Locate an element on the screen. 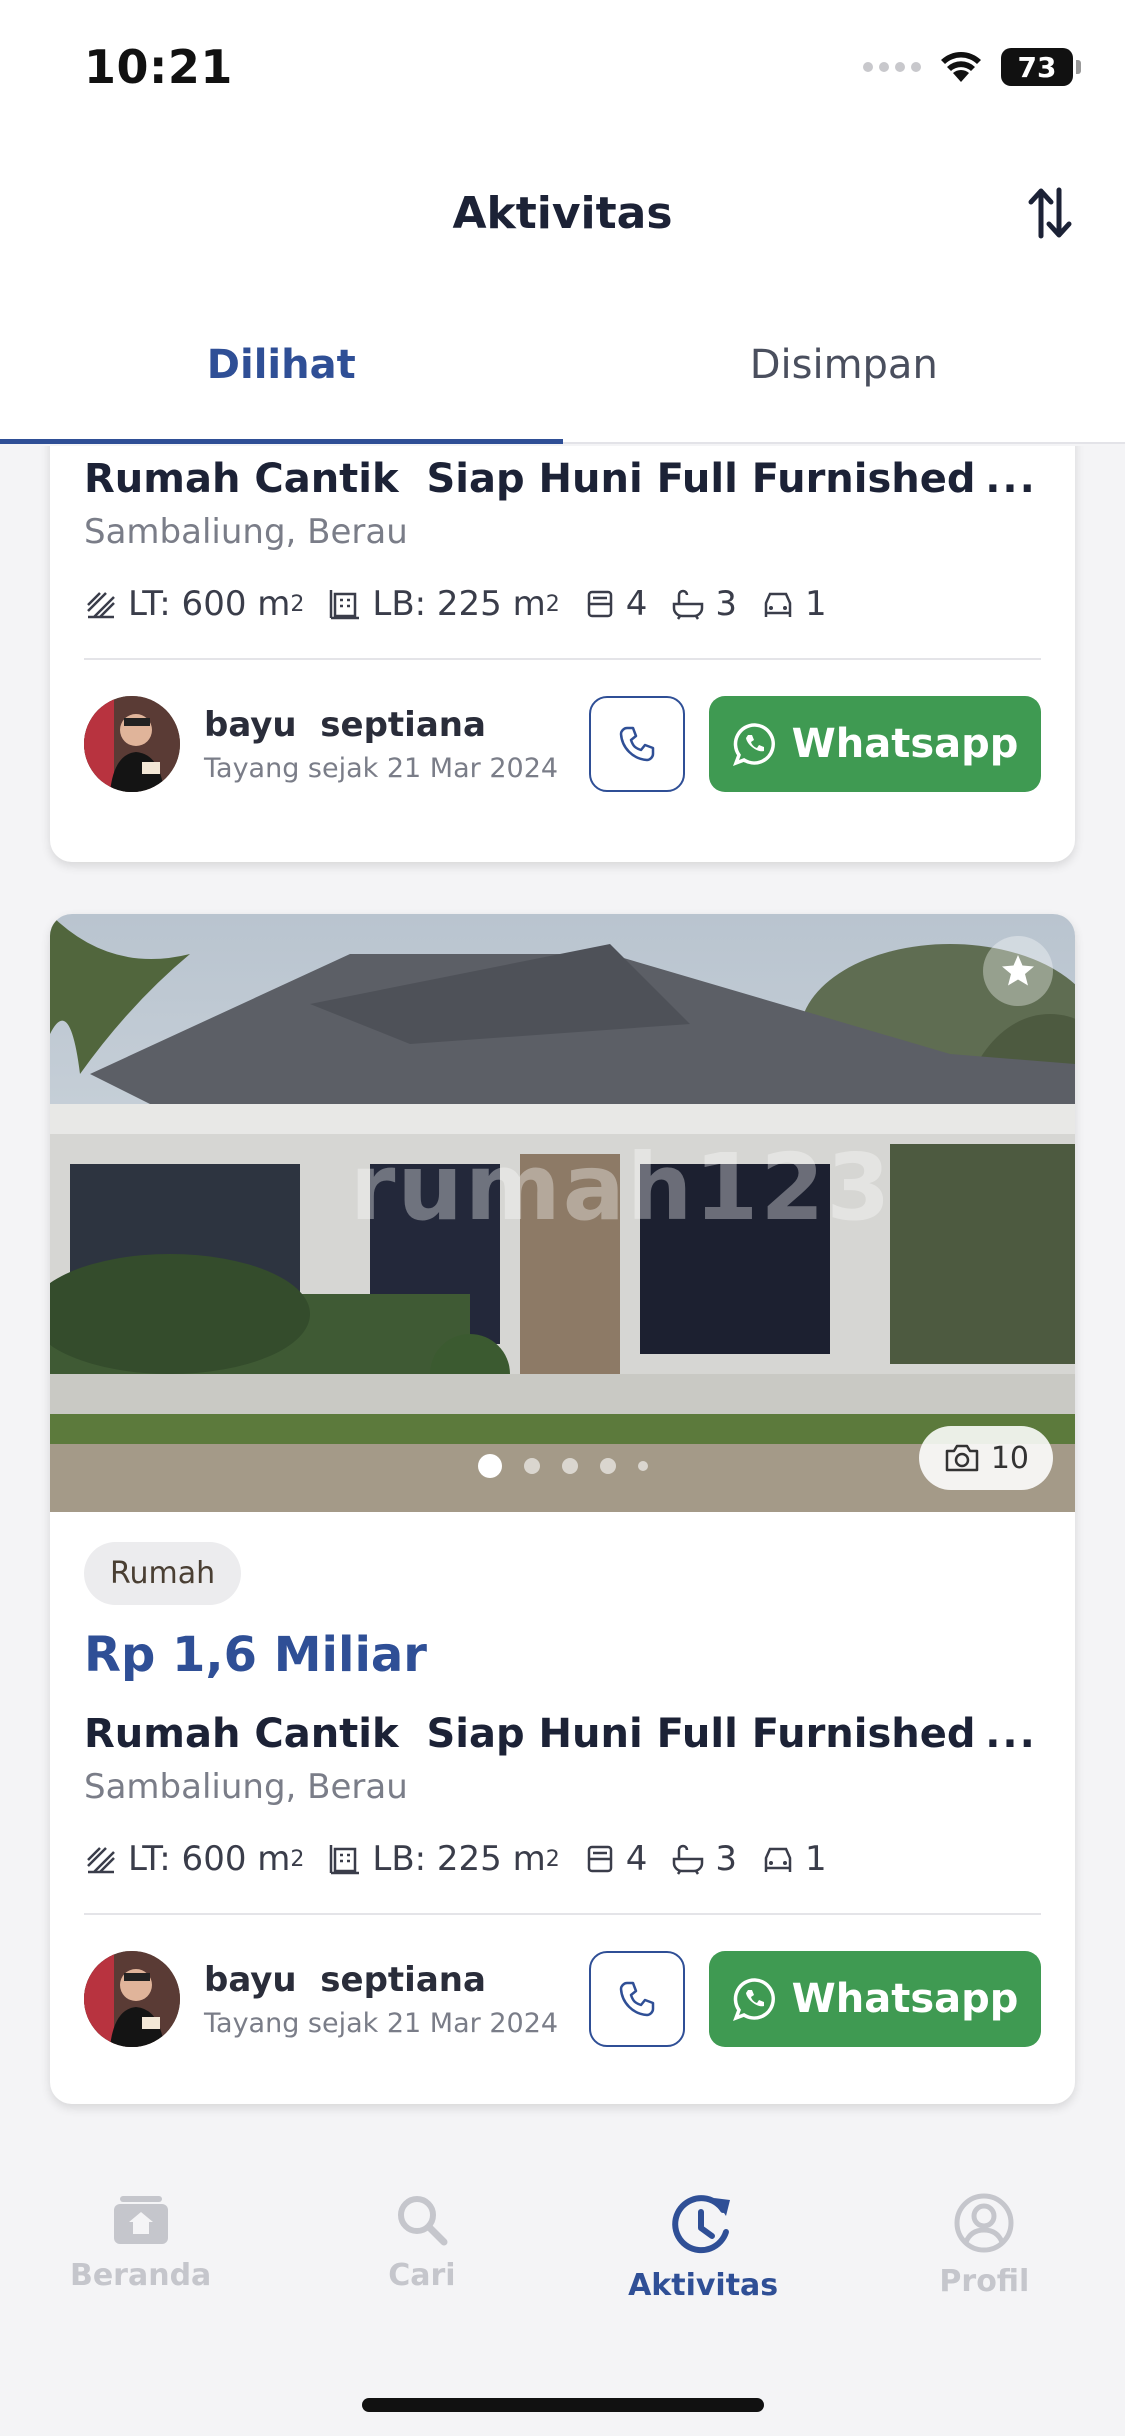 The height and width of the screenshot is (2436, 1125). watermark-logo: rumah123 is located at coordinates (621, 1187).